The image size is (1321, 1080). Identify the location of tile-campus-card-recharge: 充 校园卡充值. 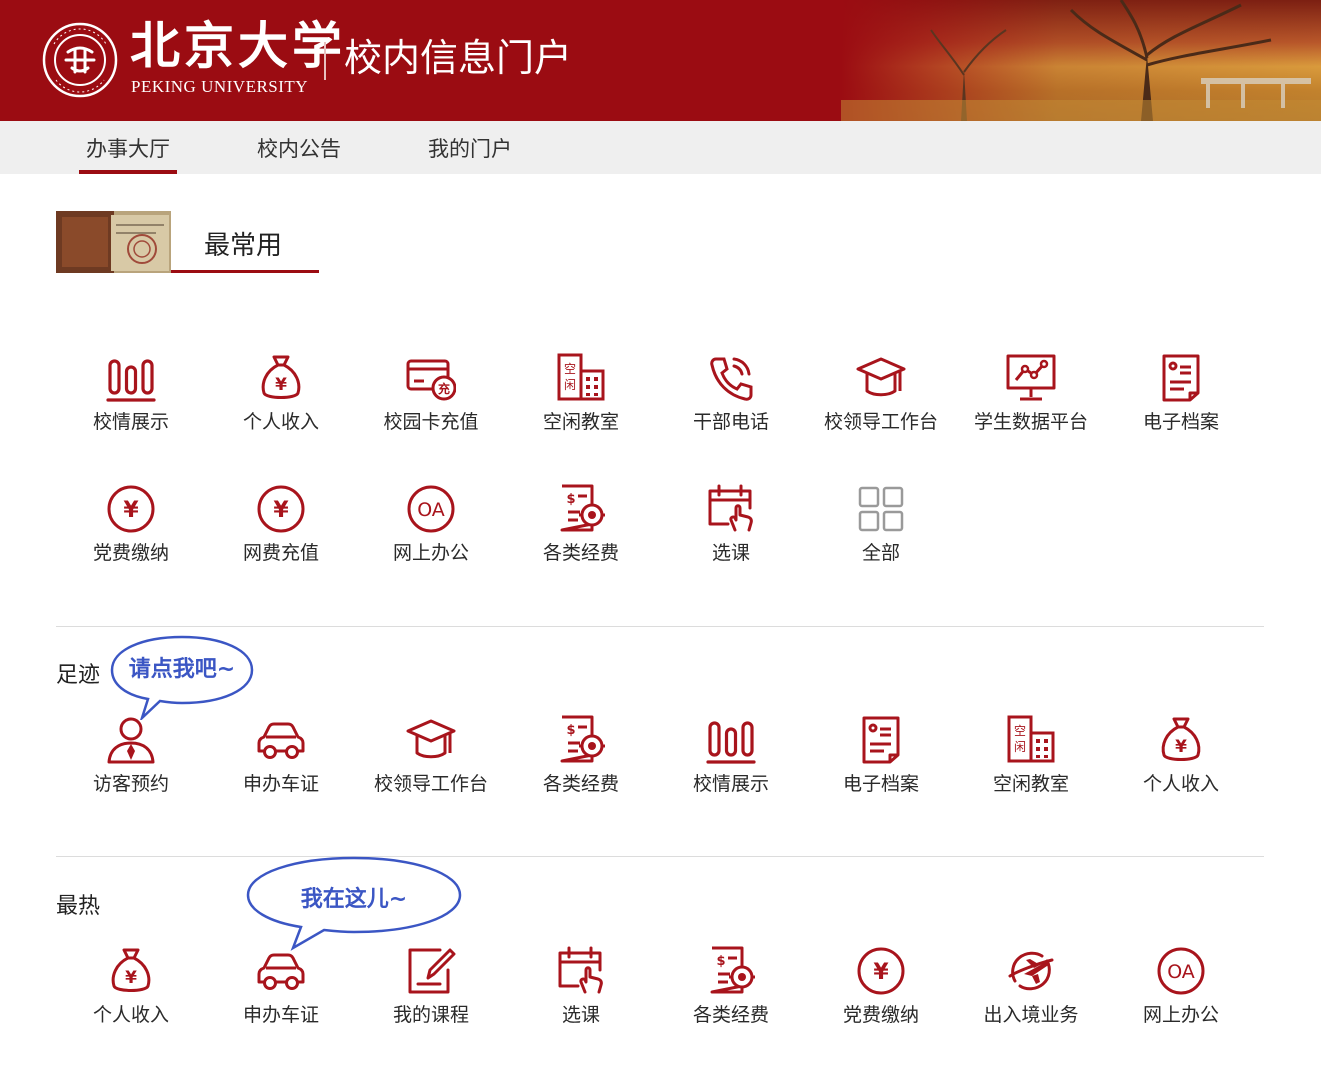
(431, 403).